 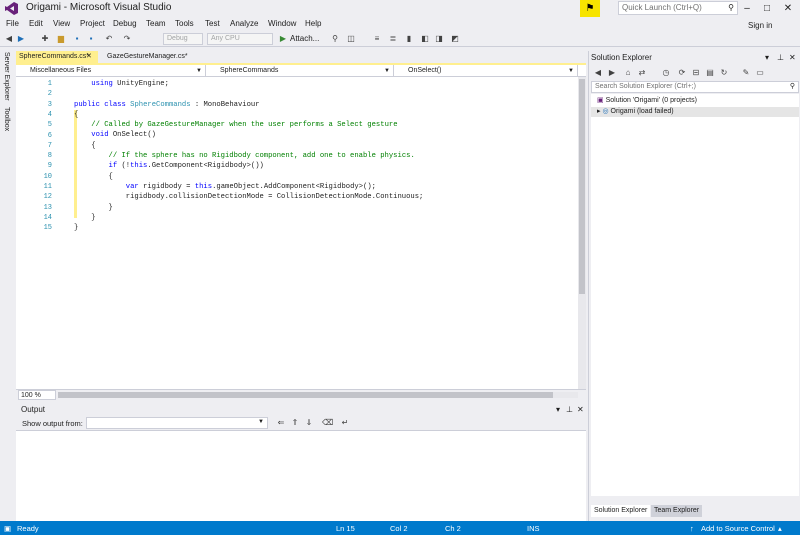 I want to click on save-icon: ▪, so click(x=77, y=39).